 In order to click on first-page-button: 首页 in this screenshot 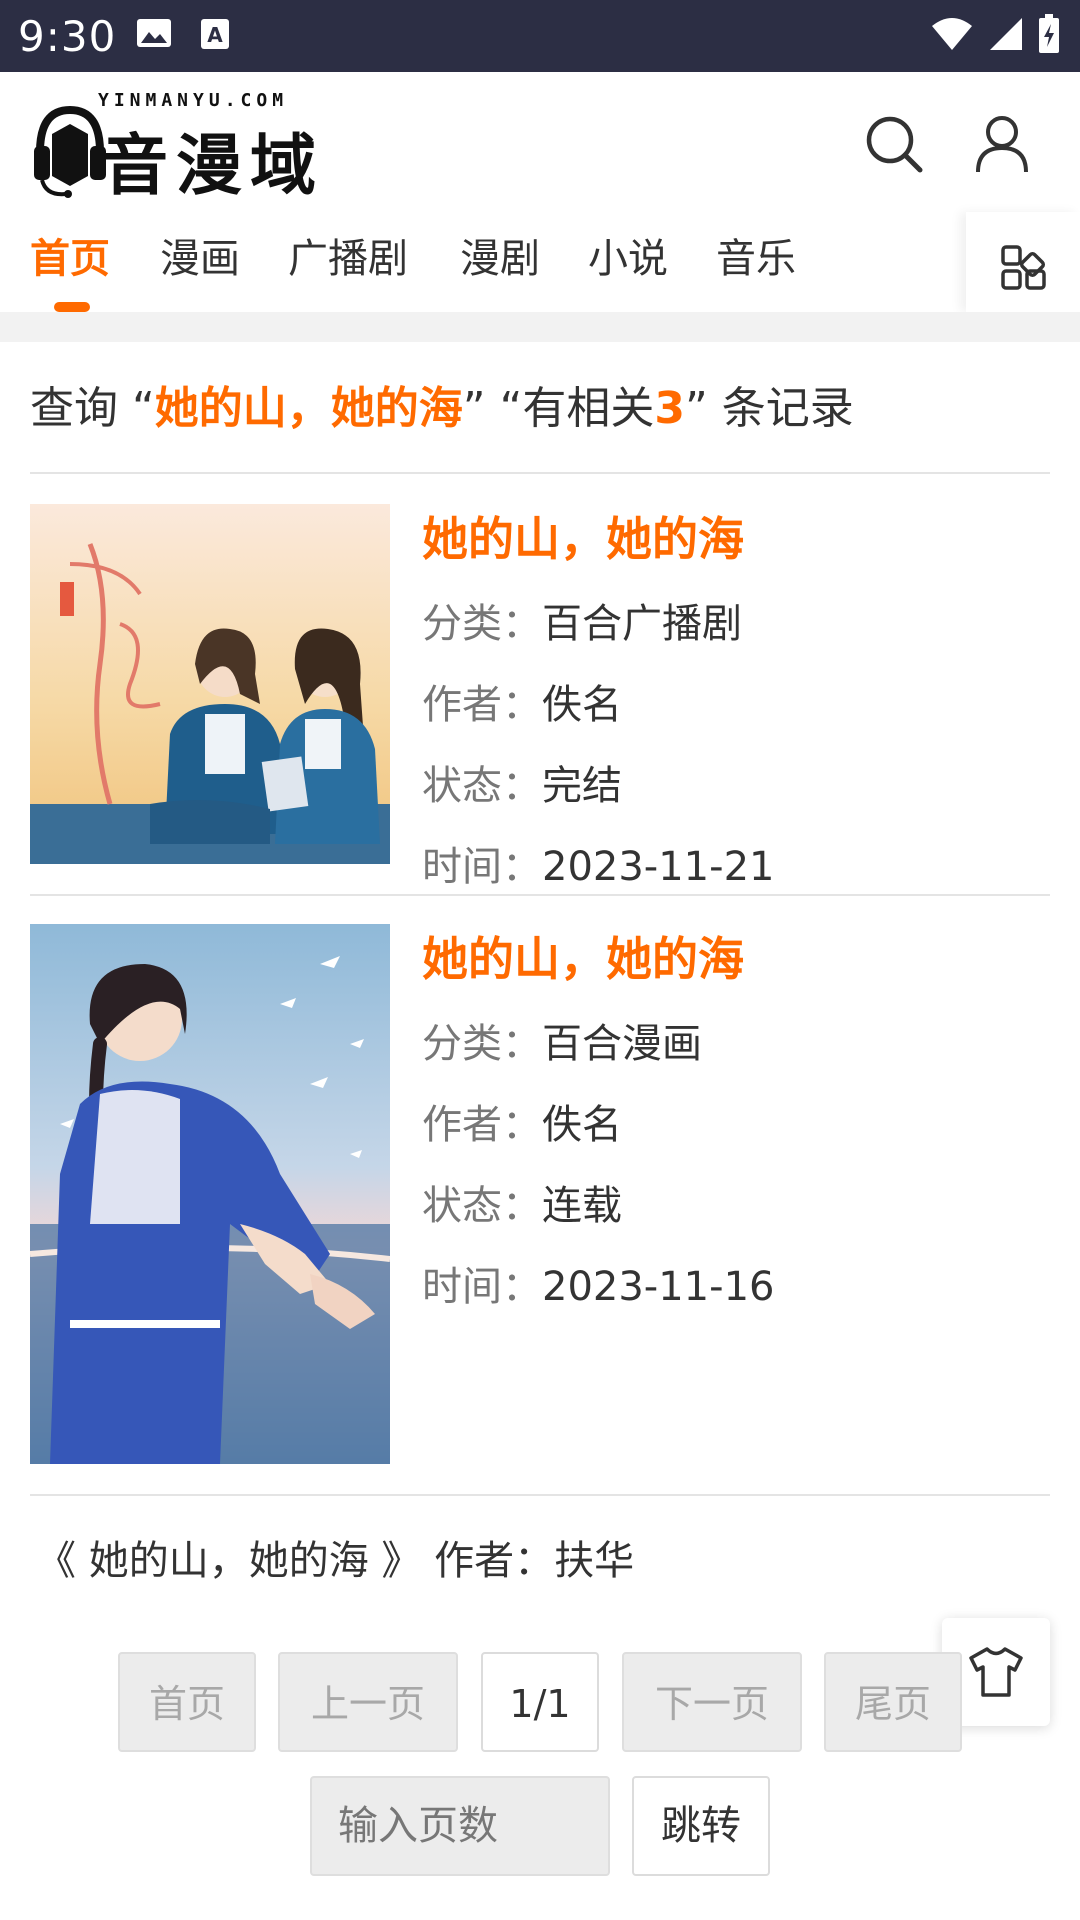, I will do `click(187, 1702)`.